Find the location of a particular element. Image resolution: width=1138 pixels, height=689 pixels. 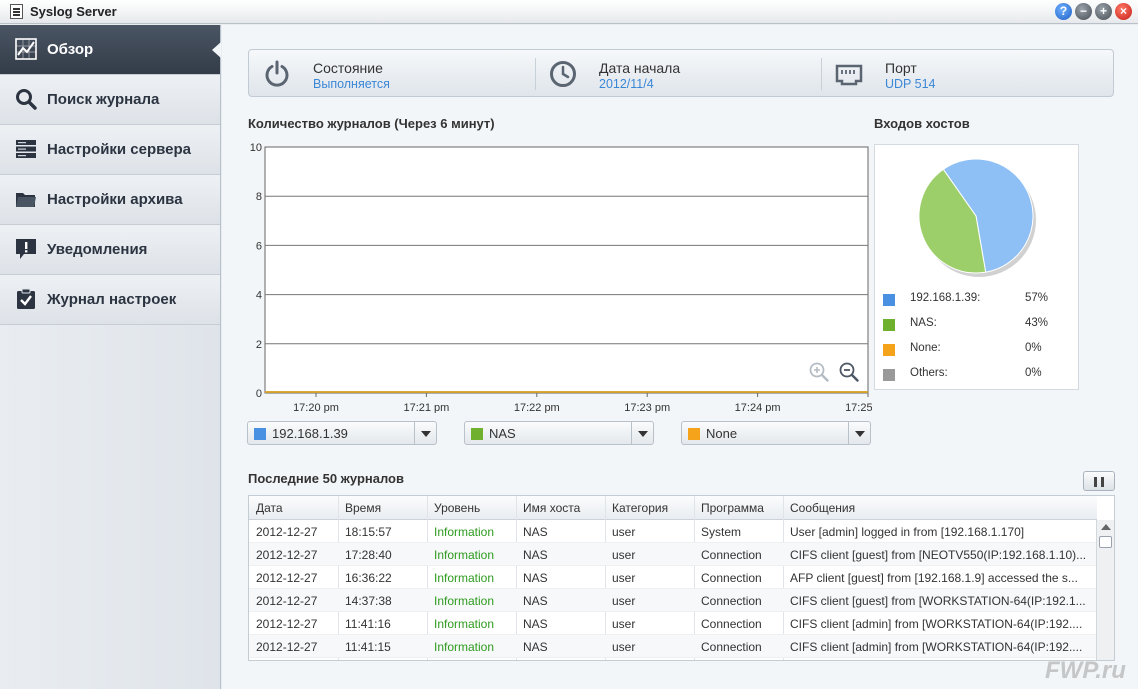

pause-icon is located at coordinates (1095, 482).